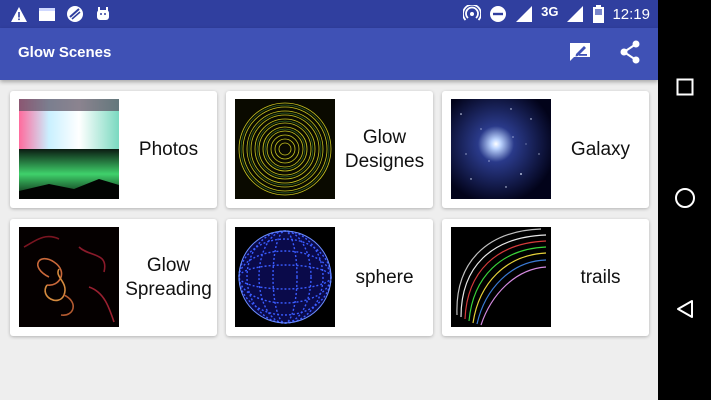 The image size is (711, 400). Describe the element at coordinates (65, 52) in the screenshot. I see `app-title: Glow Scenes` at that location.